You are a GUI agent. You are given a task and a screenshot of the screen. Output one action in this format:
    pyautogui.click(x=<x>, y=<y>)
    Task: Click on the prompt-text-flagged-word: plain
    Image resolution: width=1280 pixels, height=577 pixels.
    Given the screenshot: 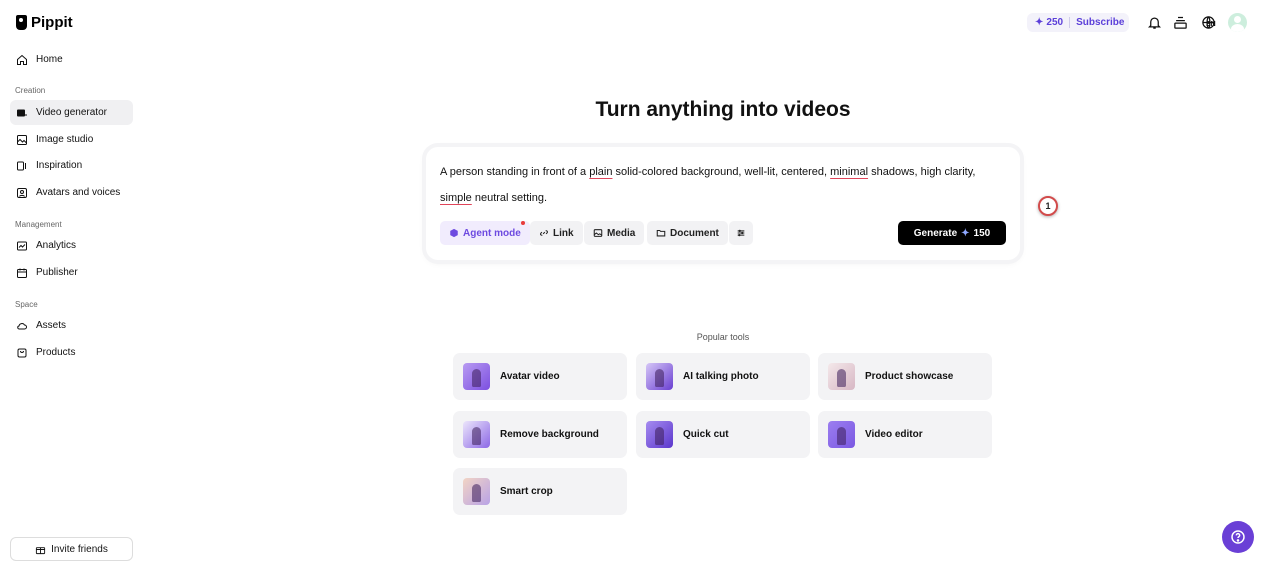 What is the action you would take?
    pyautogui.click(x=601, y=172)
    